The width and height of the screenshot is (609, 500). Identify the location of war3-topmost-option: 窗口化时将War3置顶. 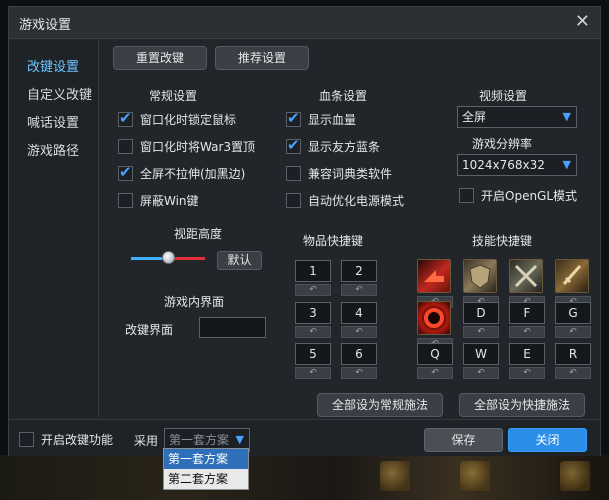
(186, 146).